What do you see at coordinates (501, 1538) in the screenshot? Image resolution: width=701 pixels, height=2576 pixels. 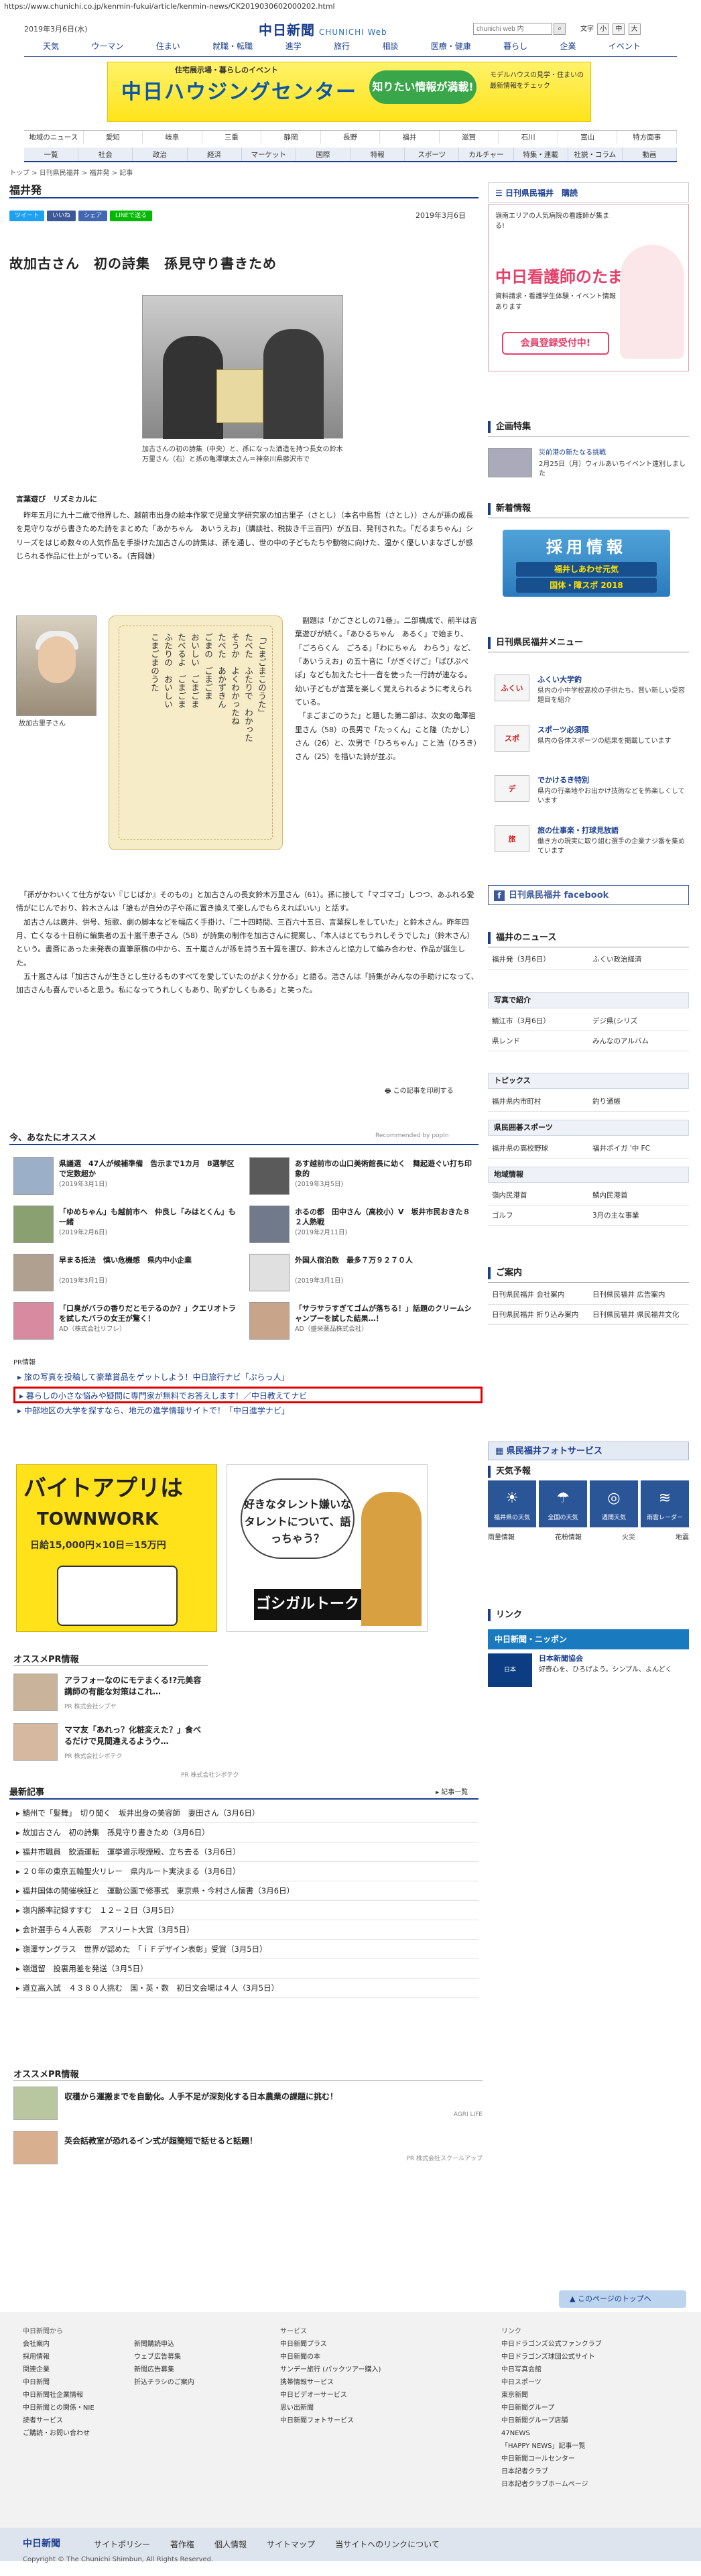 I see `weather-link: 雨量情報` at bounding box center [501, 1538].